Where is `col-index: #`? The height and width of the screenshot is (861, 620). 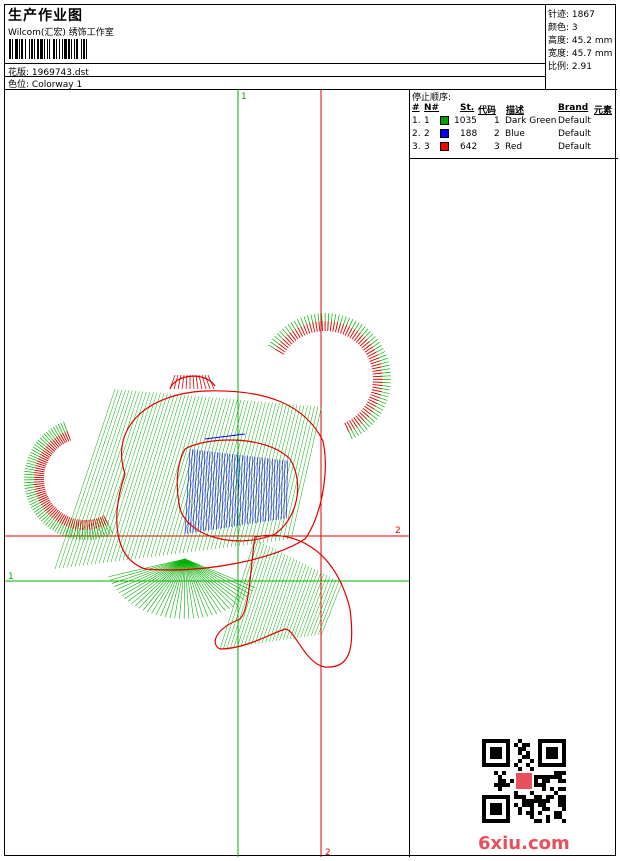 col-index: # is located at coordinates (416, 108).